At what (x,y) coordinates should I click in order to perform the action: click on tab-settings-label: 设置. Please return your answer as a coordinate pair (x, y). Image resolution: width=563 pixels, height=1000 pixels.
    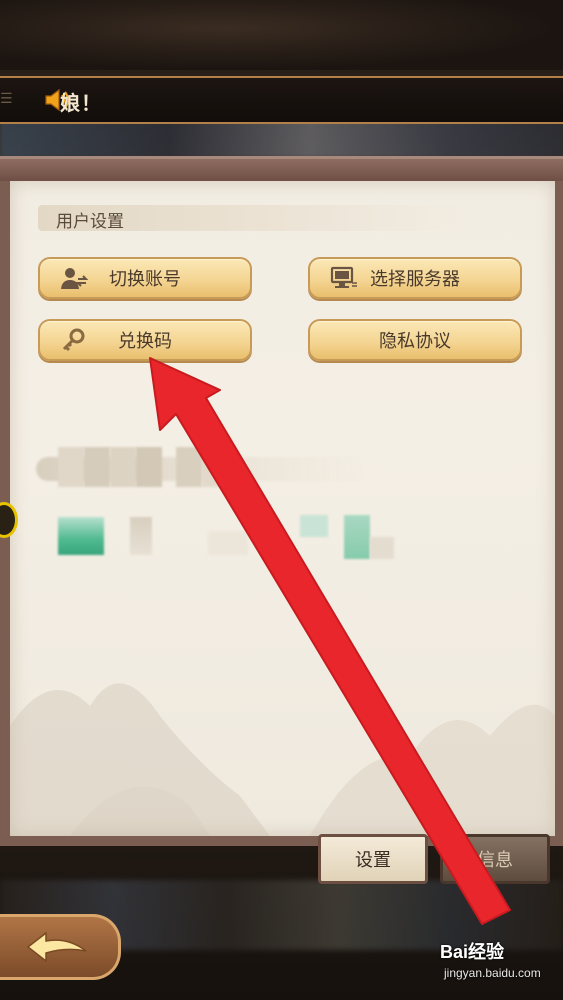
    Looking at the image, I should click on (373, 860).